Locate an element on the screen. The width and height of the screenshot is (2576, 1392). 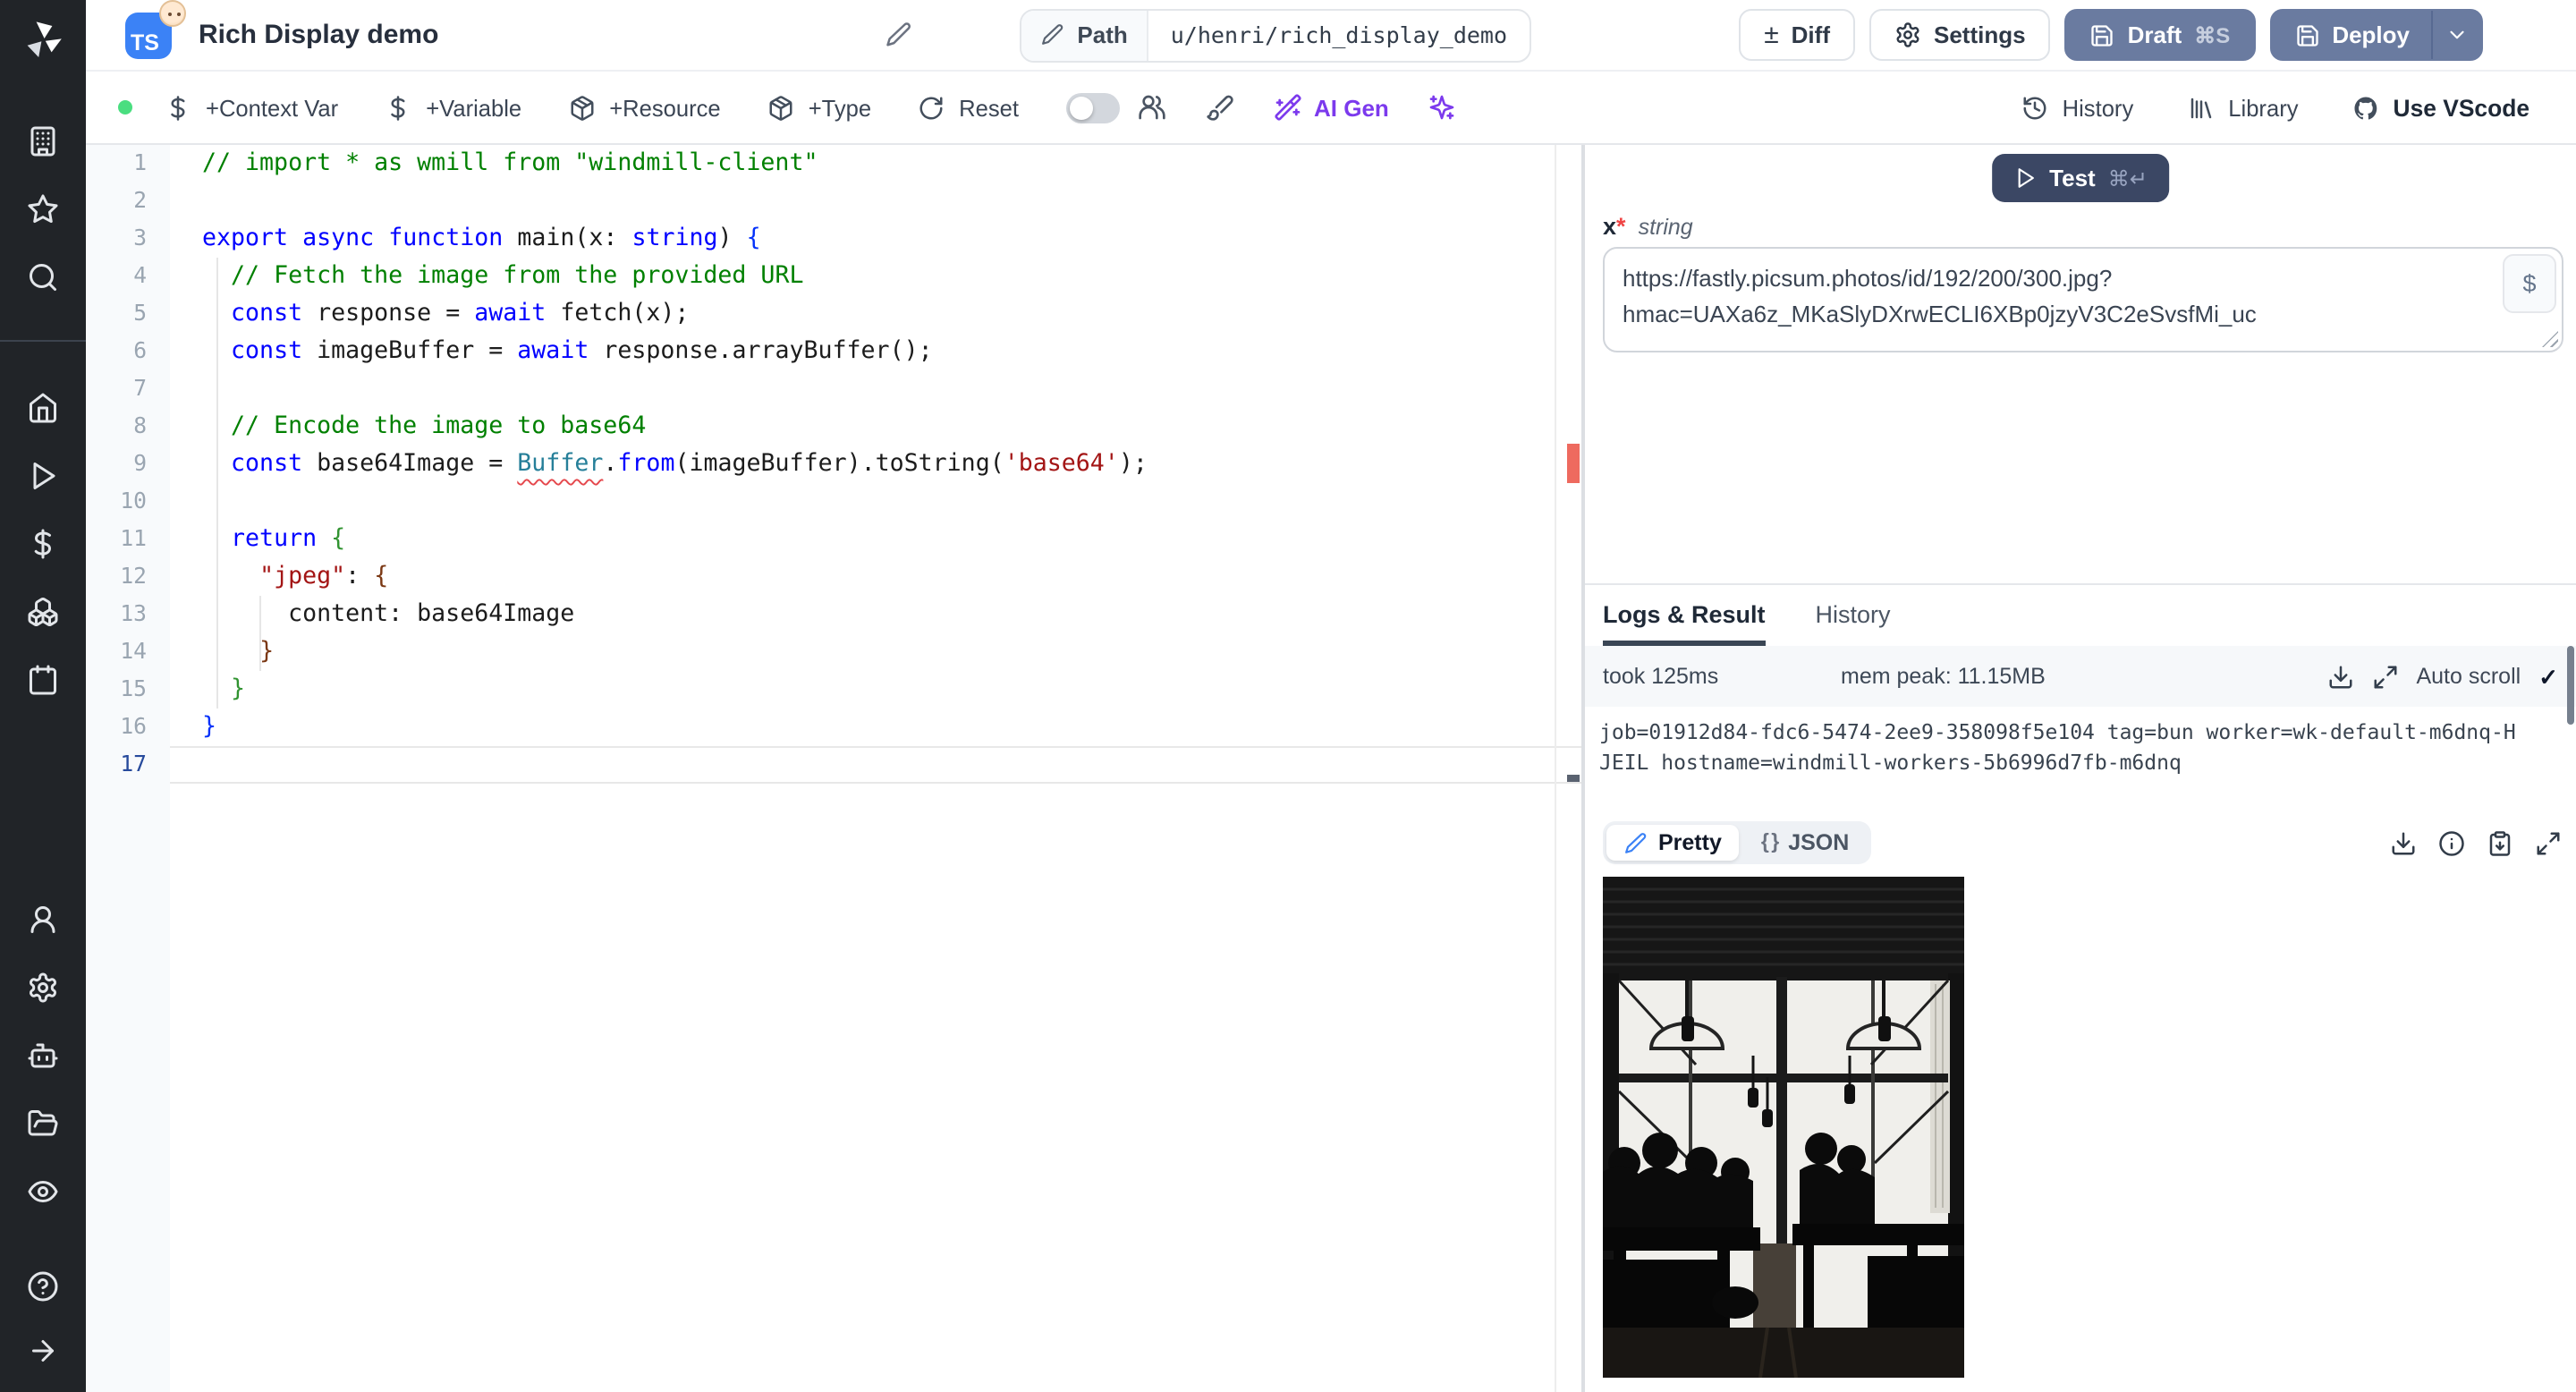
test-shortcut: ⌘↵ is located at coordinates (2127, 178).